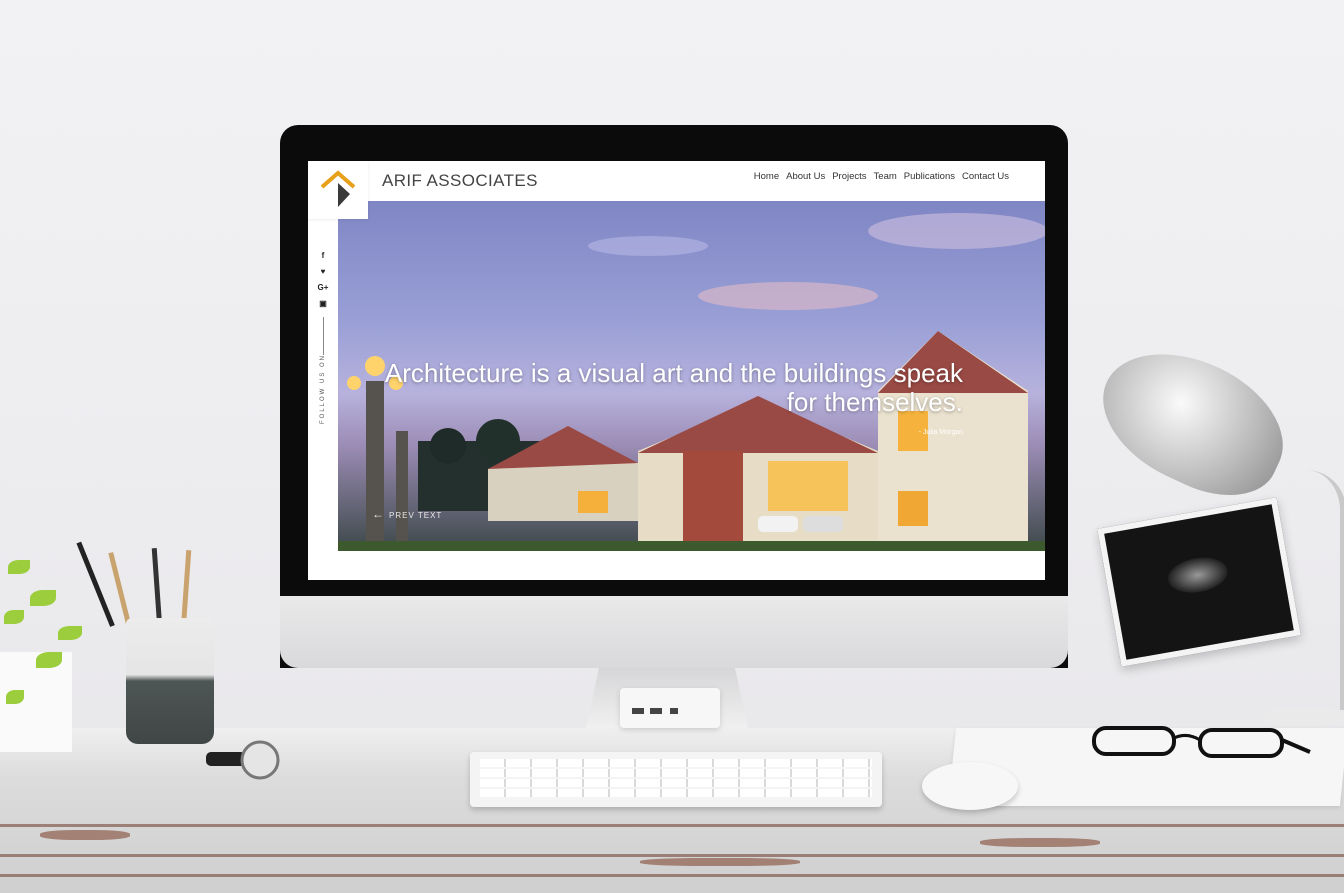 This screenshot has height=893, width=1344. What do you see at coordinates (691, 565) in the screenshot?
I see `page-bottom-band` at bounding box center [691, 565].